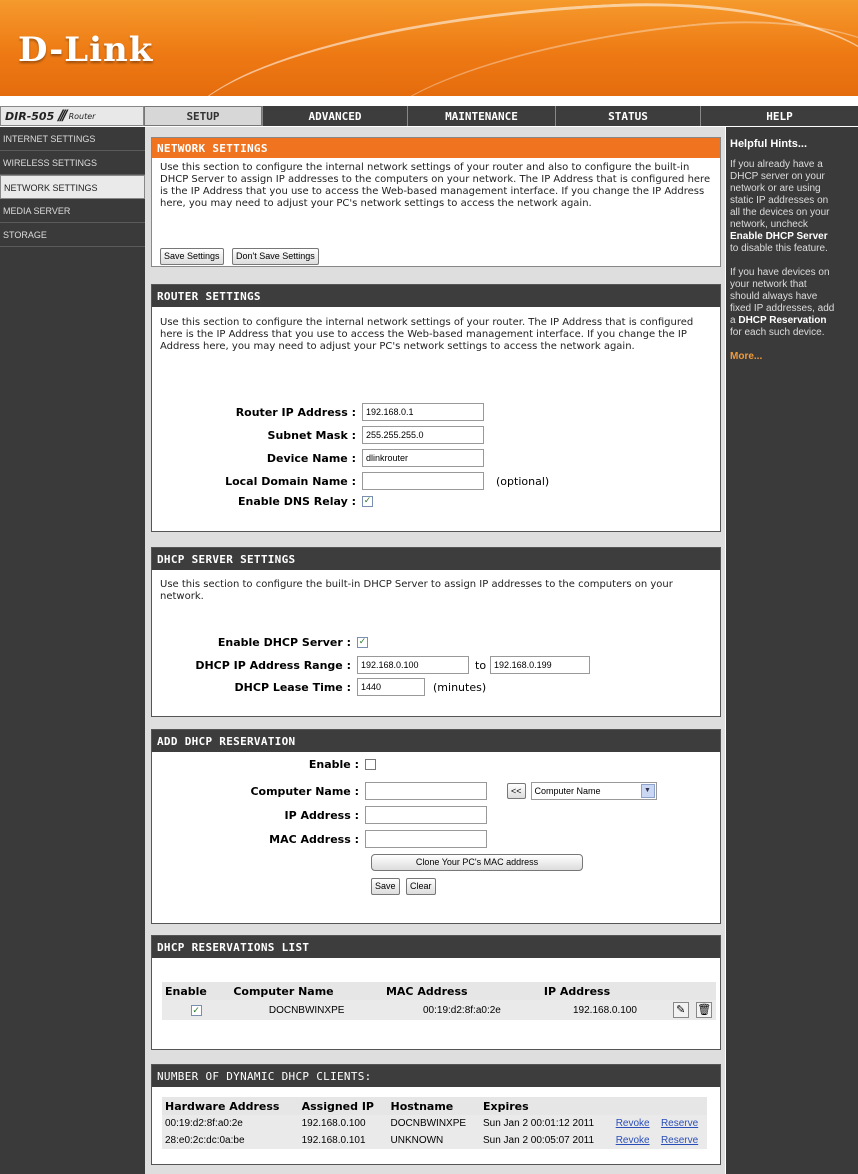 The height and width of the screenshot is (1174, 858). Describe the element at coordinates (319, 687) in the screenshot. I see `lease-time-row: DHCP Lease Time : 1440 (minutes)` at that location.